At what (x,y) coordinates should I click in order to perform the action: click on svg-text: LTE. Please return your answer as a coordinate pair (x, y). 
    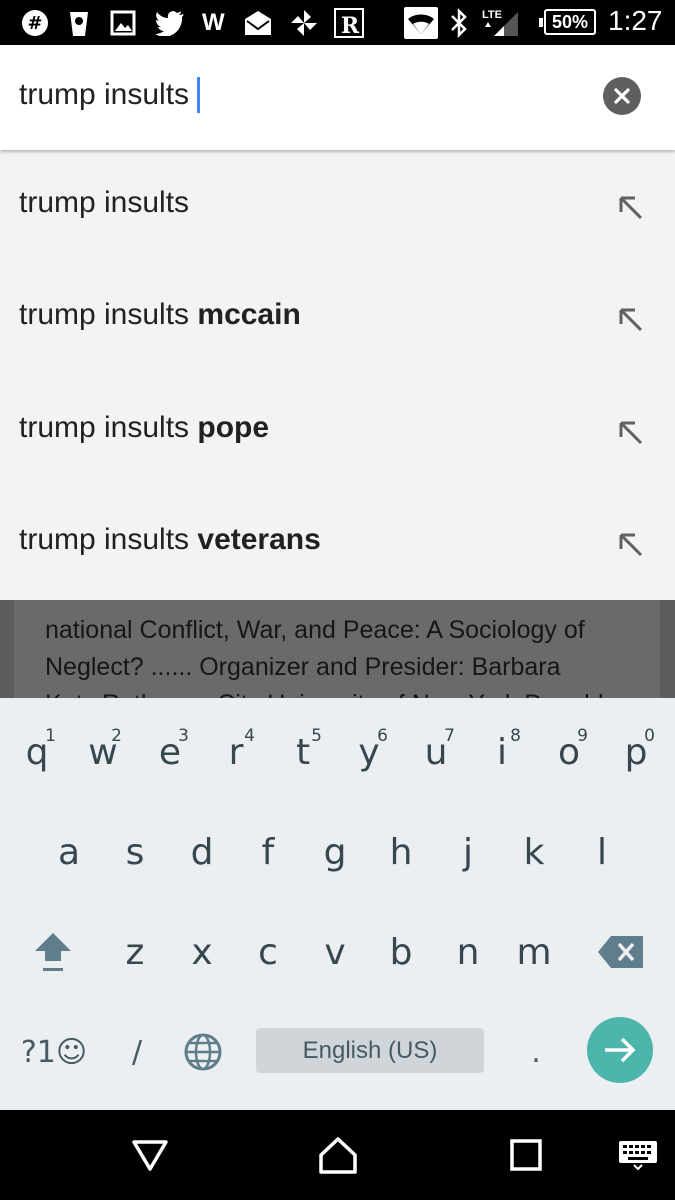
    Looking at the image, I should click on (492, 15).